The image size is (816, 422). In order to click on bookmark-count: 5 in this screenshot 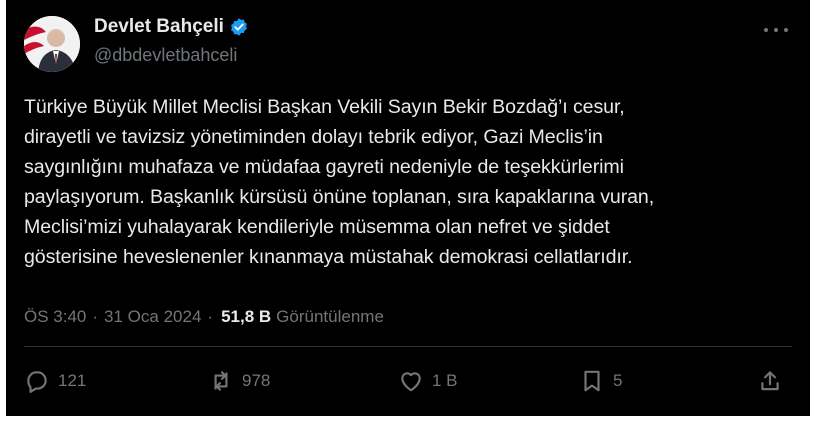, I will do `click(618, 380)`.